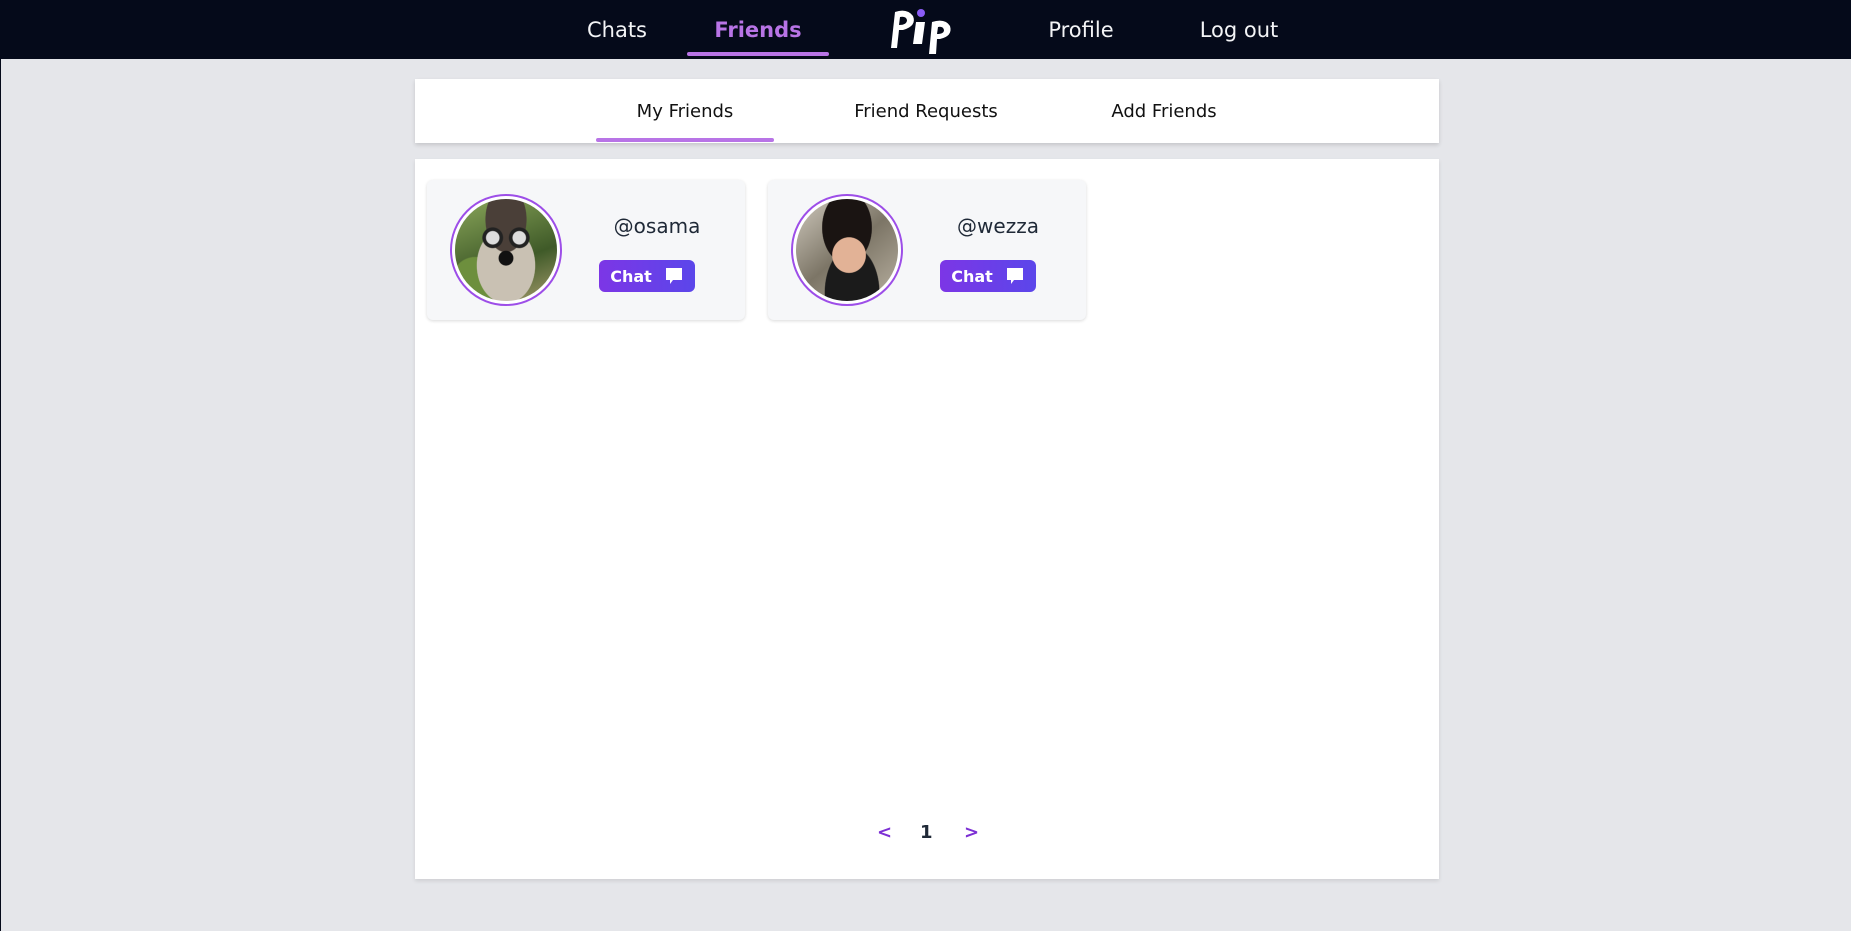 This screenshot has width=1851, height=931. Describe the element at coordinates (758, 29) in the screenshot. I see `nav-friends-link: Friends` at that location.